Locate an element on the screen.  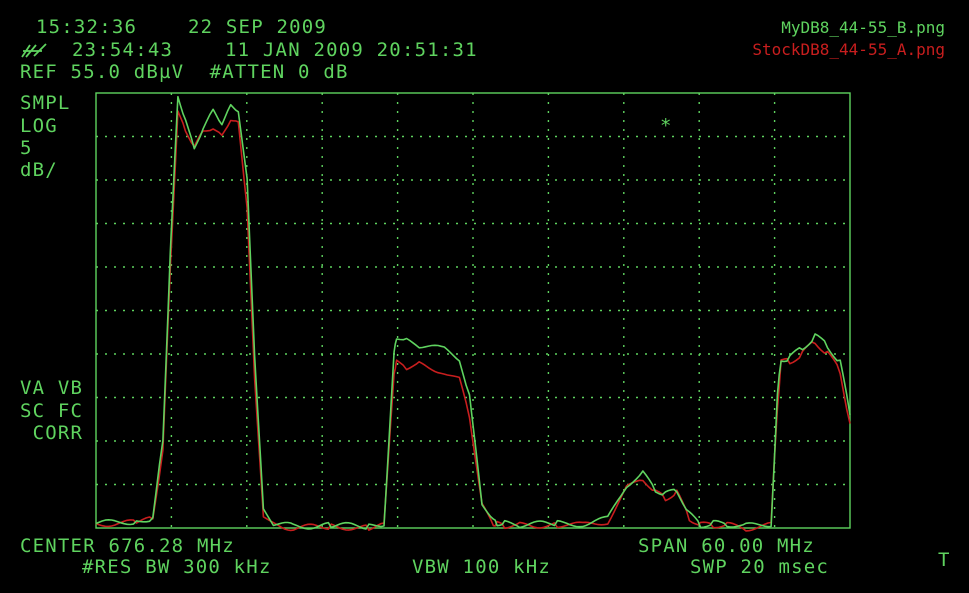
time-2: 23:54:43 is located at coordinates (123, 50).